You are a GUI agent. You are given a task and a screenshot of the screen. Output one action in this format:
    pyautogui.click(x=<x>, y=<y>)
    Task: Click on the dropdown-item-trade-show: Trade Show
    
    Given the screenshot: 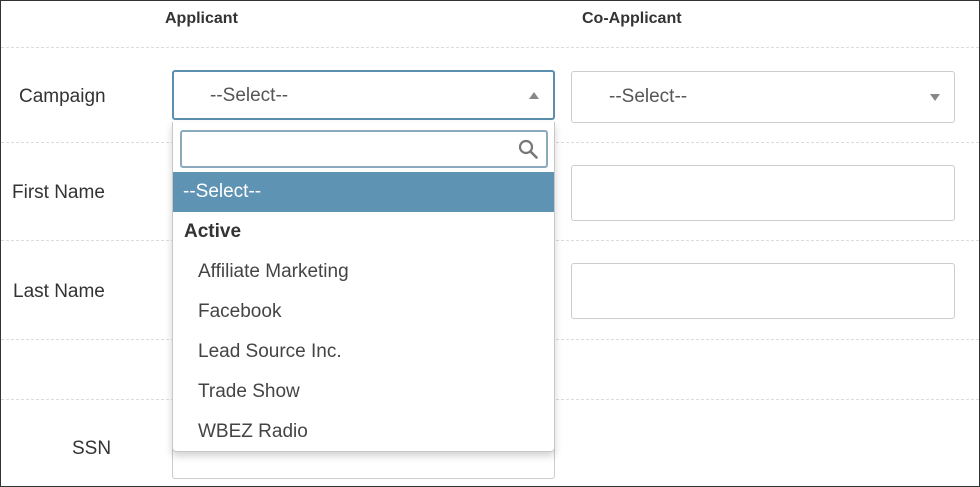 What is the action you would take?
    pyautogui.click(x=363, y=392)
    